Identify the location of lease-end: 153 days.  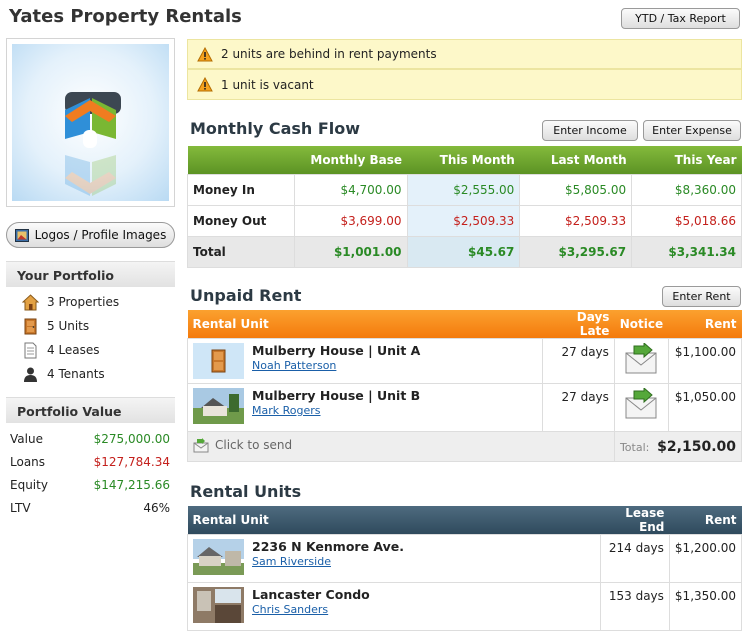
(634, 606).